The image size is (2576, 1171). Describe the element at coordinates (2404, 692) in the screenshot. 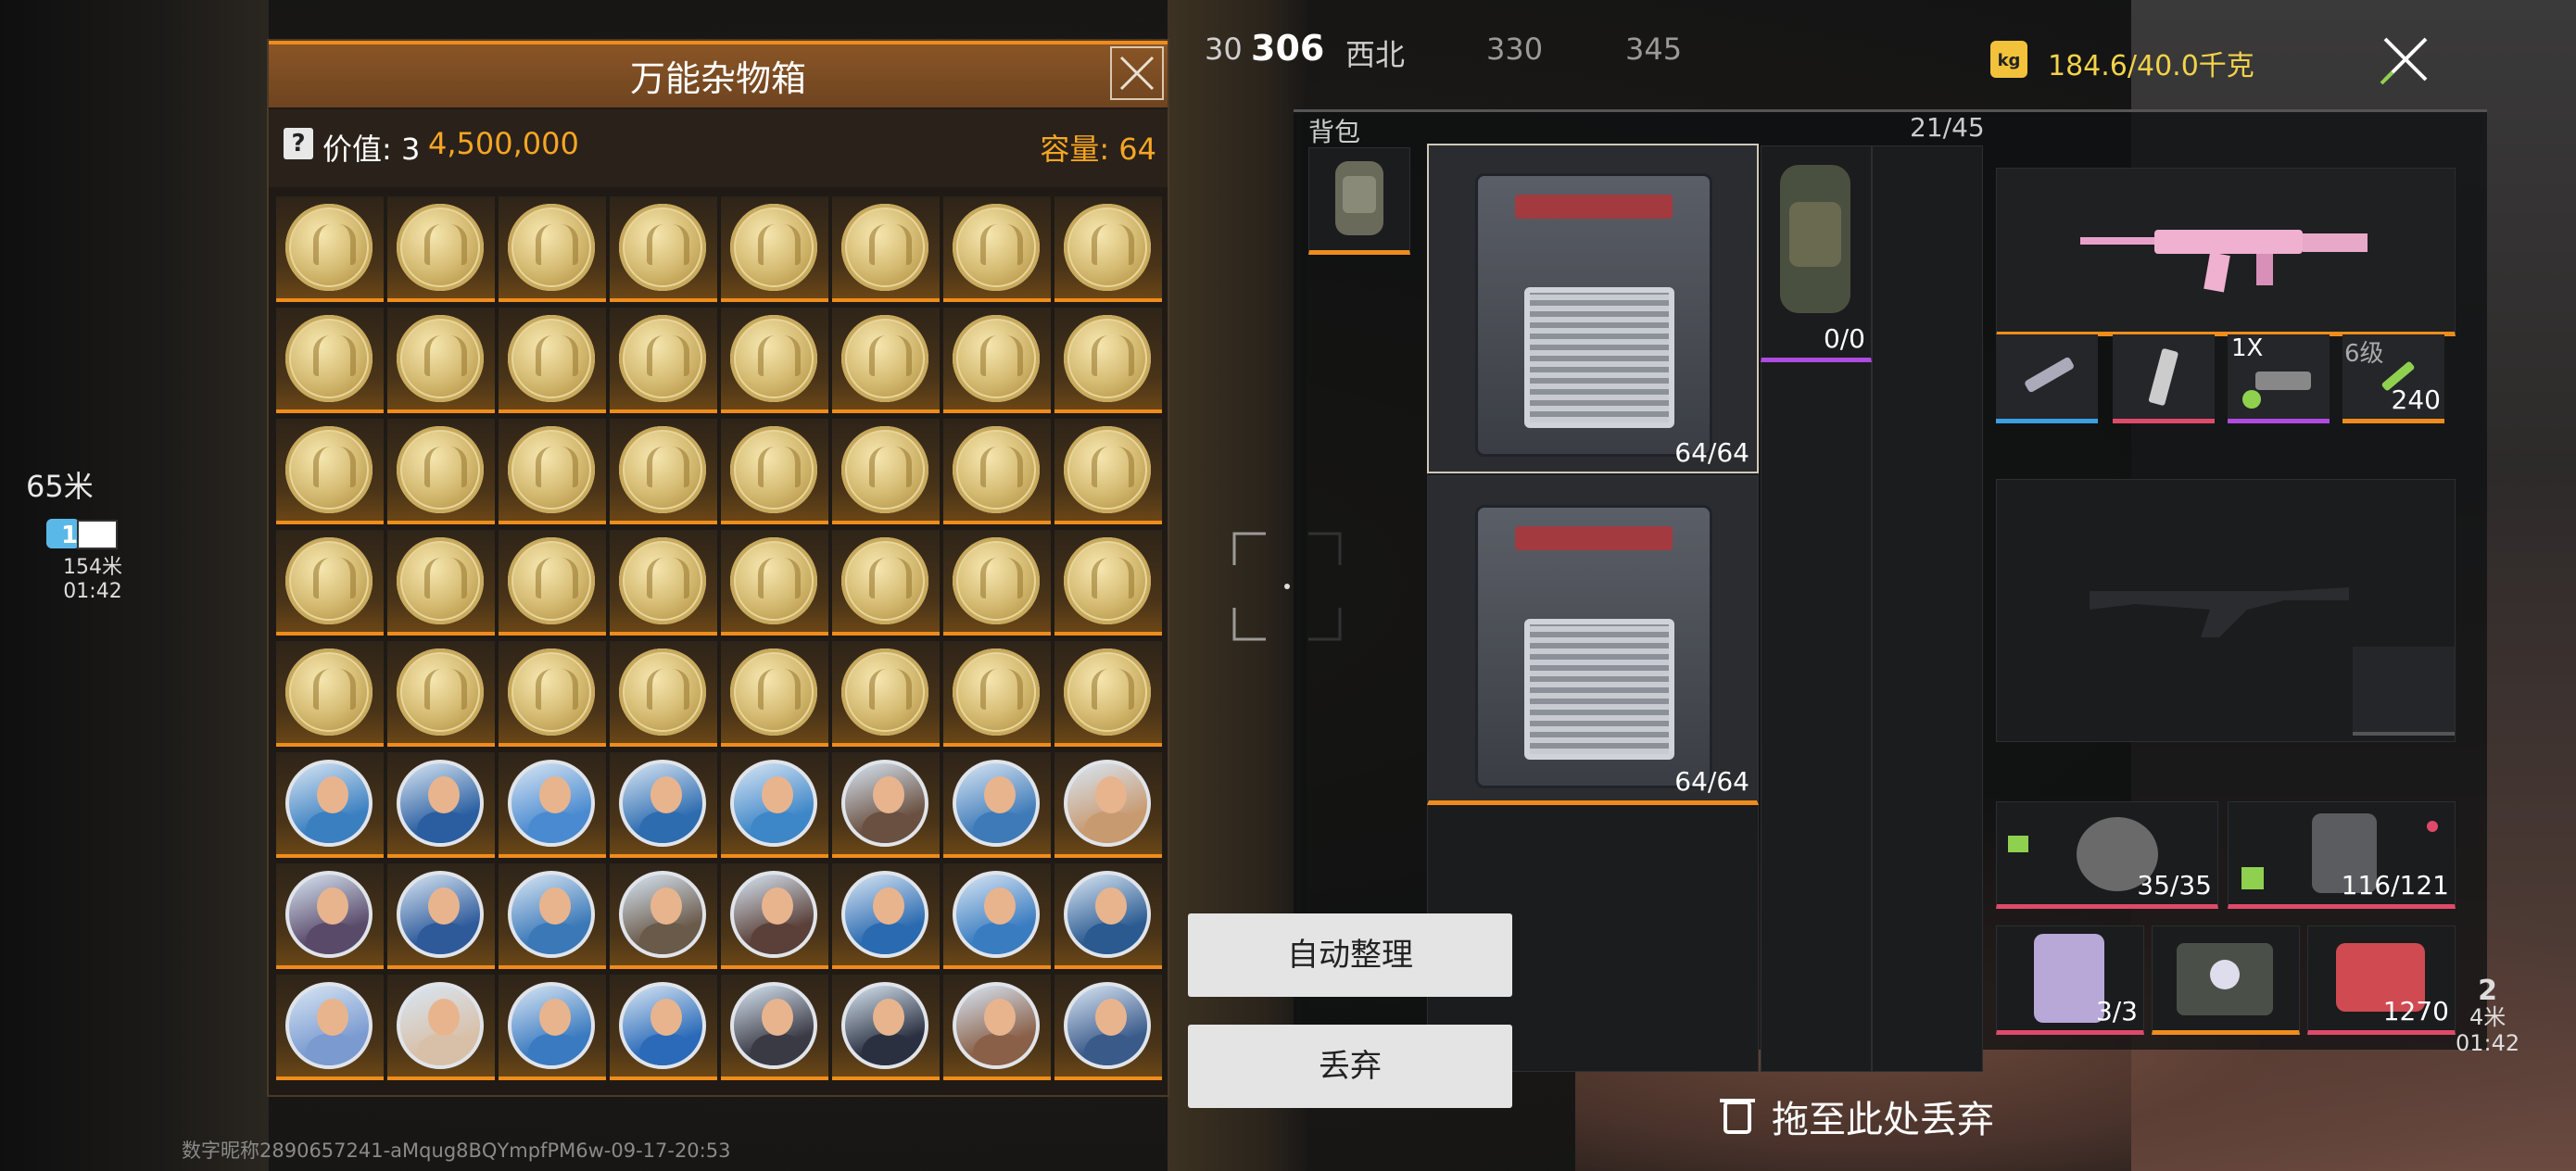

I see `ammo-slot-empty` at that location.